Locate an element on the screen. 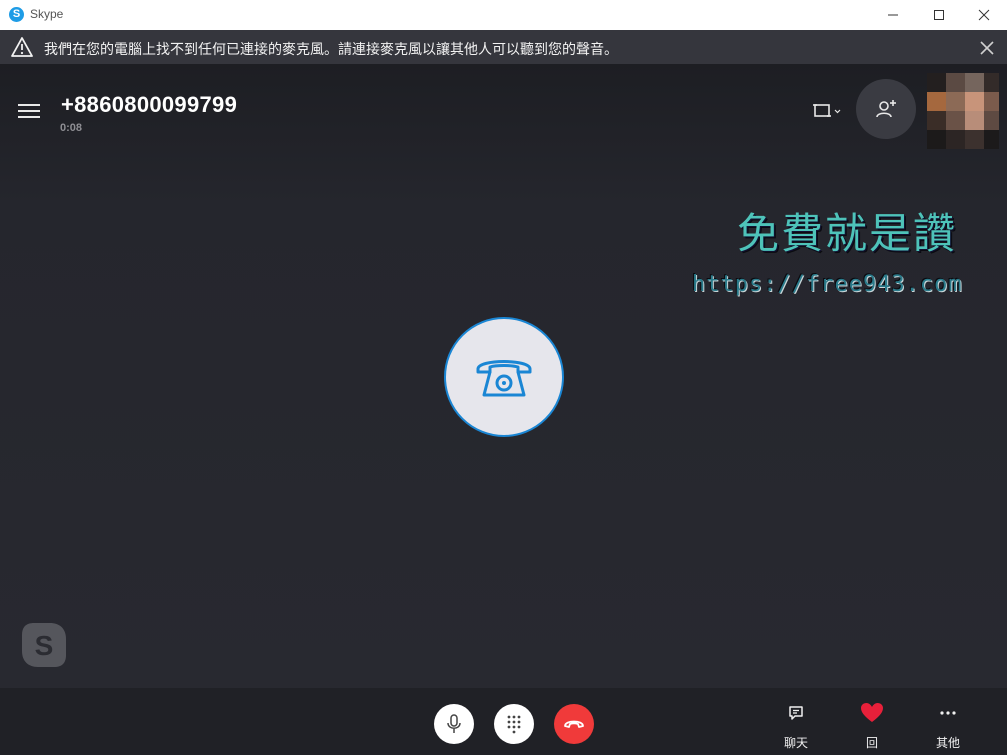 This screenshot has height=755, width=1007. maximize-icon is located at coordinates (939, 15).